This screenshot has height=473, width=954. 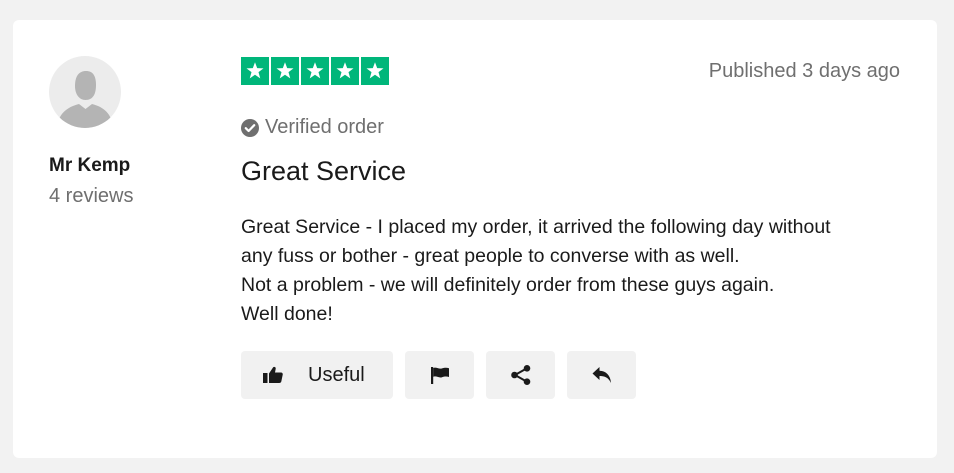 I want to click on reviewer-review-count: 4 reviews, so click(x=91, y=196).